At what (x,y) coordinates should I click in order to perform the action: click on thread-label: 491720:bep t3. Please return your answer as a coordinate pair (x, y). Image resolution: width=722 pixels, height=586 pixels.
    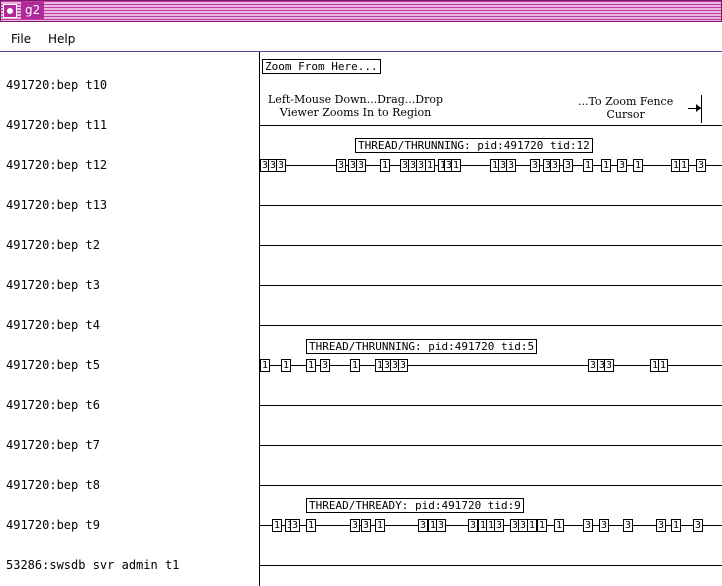
    Looking at the image, I should click on (53, 285).